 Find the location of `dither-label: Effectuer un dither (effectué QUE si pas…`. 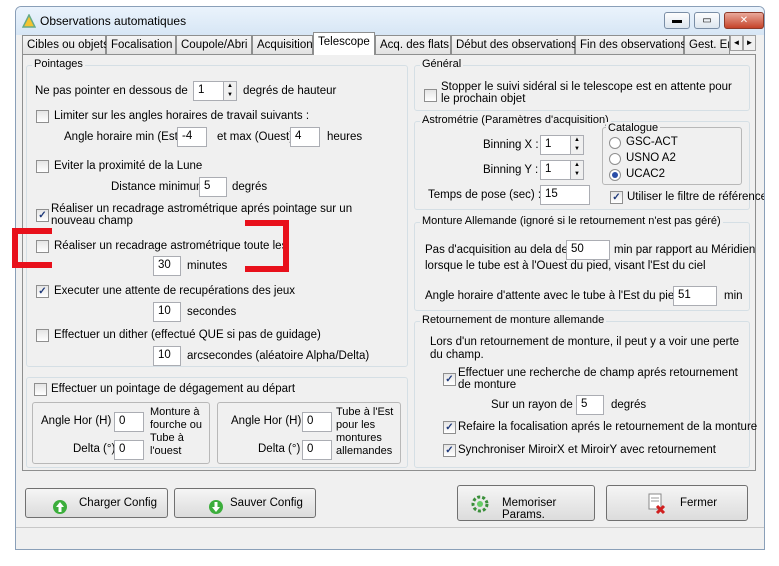

dither-label: Effectuer un dither (effectué QUE si pas… is located at coordinates (187, 335).